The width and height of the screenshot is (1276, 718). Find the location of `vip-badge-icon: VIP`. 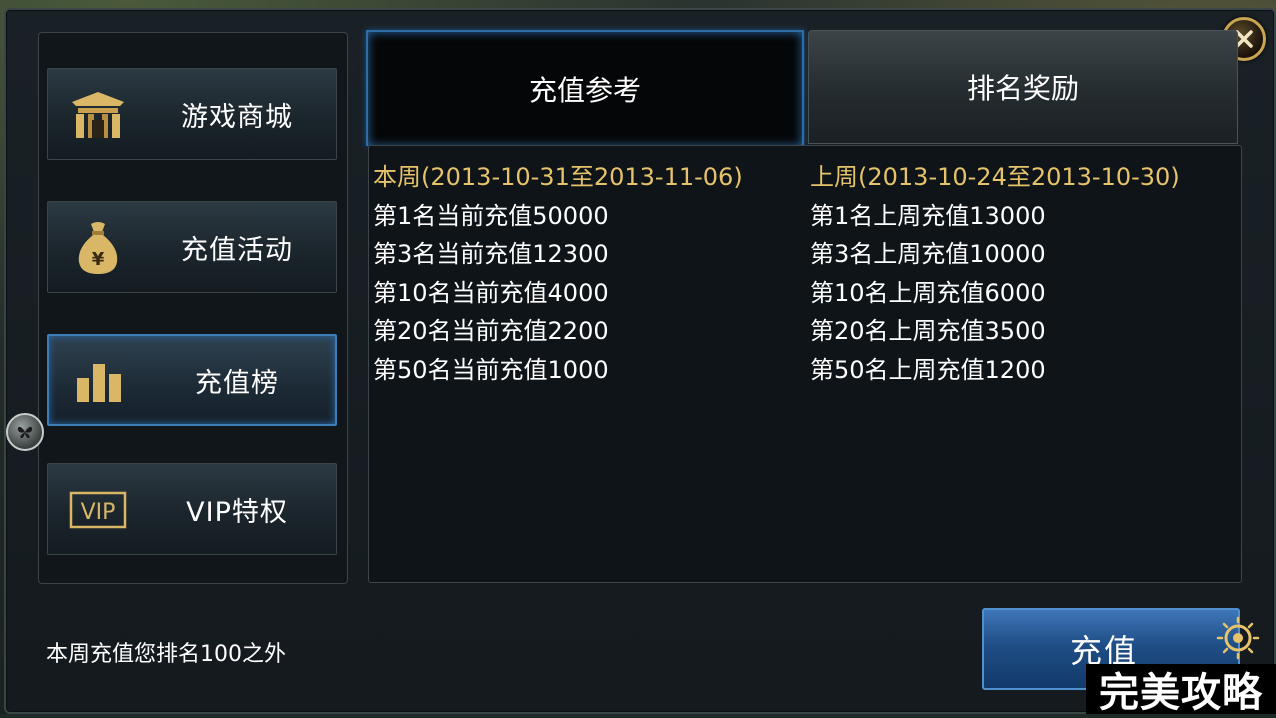

vip-badge-icon: VIP is located at coordinates (98, 510).